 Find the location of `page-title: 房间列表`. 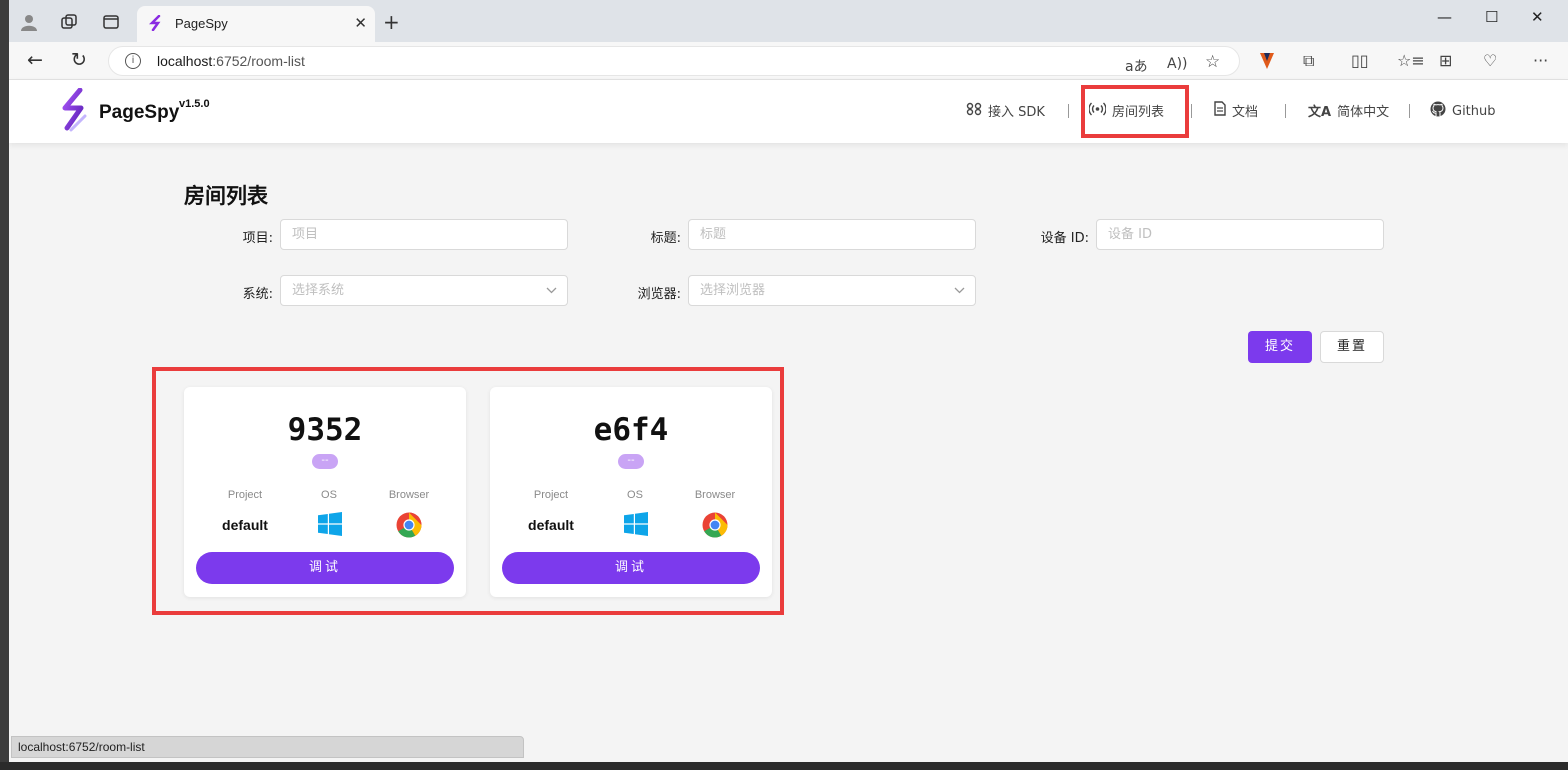

page-title: 房间列表 is located at coordinates (226, 196).